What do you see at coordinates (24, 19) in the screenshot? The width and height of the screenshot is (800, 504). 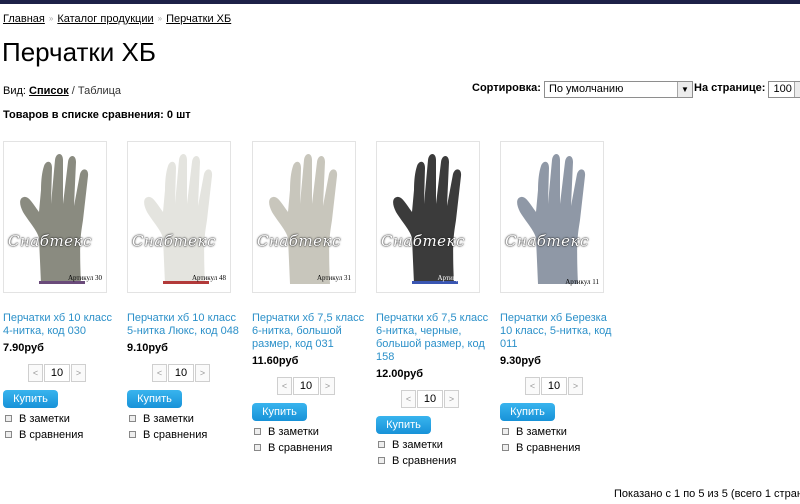 I see `breadcrumb-home-link: Главная` at bounding box center [24, 19].